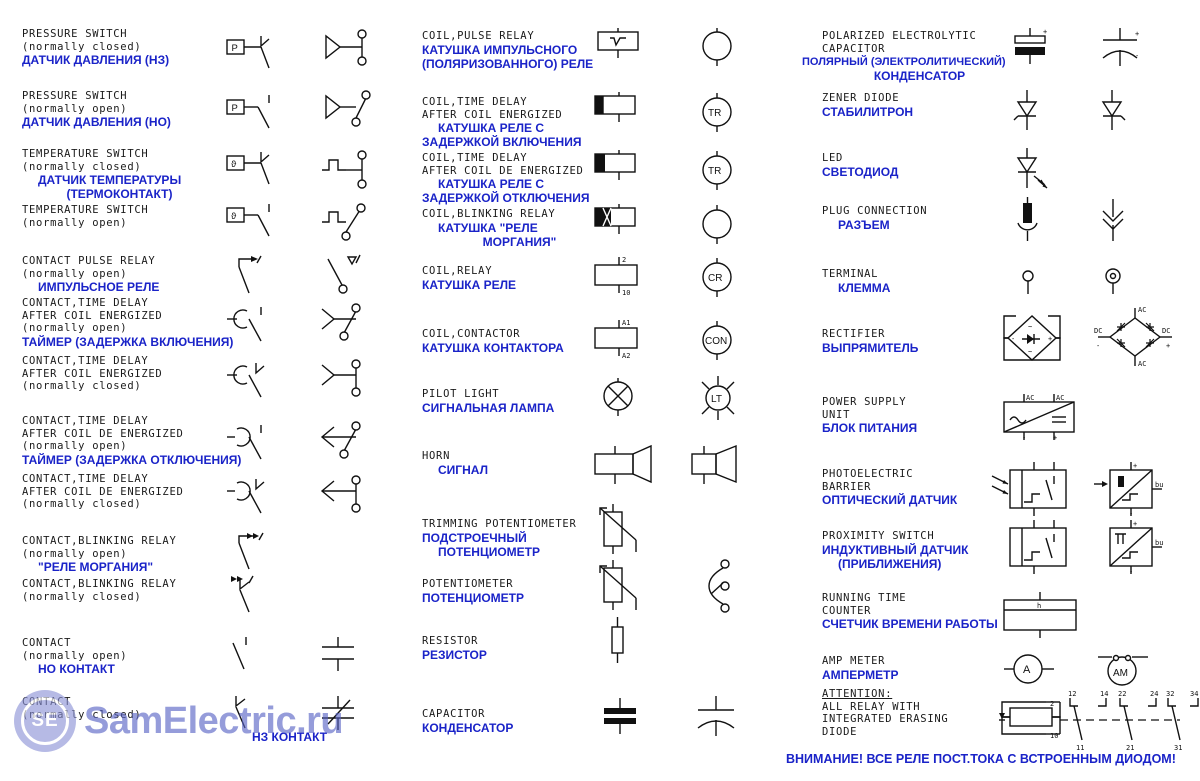 The width and height of the screenshot is (1200, 781). I want to click on label-en: PRESSURE SWITCH, so click(75, 96).